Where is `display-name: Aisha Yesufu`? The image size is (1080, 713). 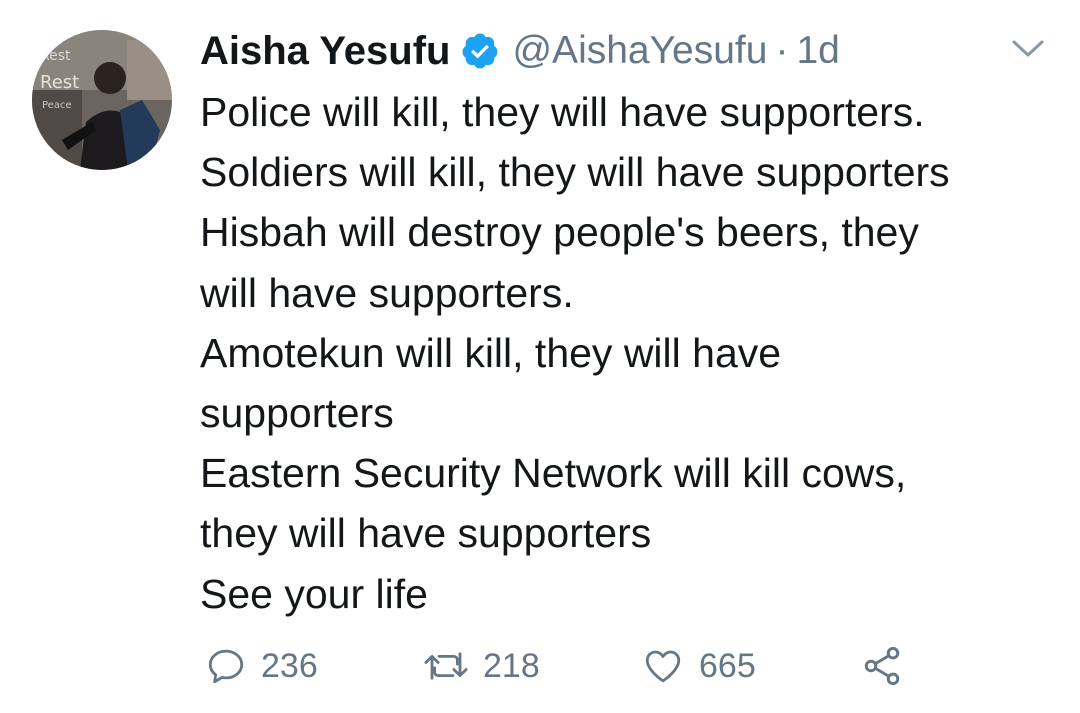 display-name: Aisha Yesufu is located at coordinates (325, 51).